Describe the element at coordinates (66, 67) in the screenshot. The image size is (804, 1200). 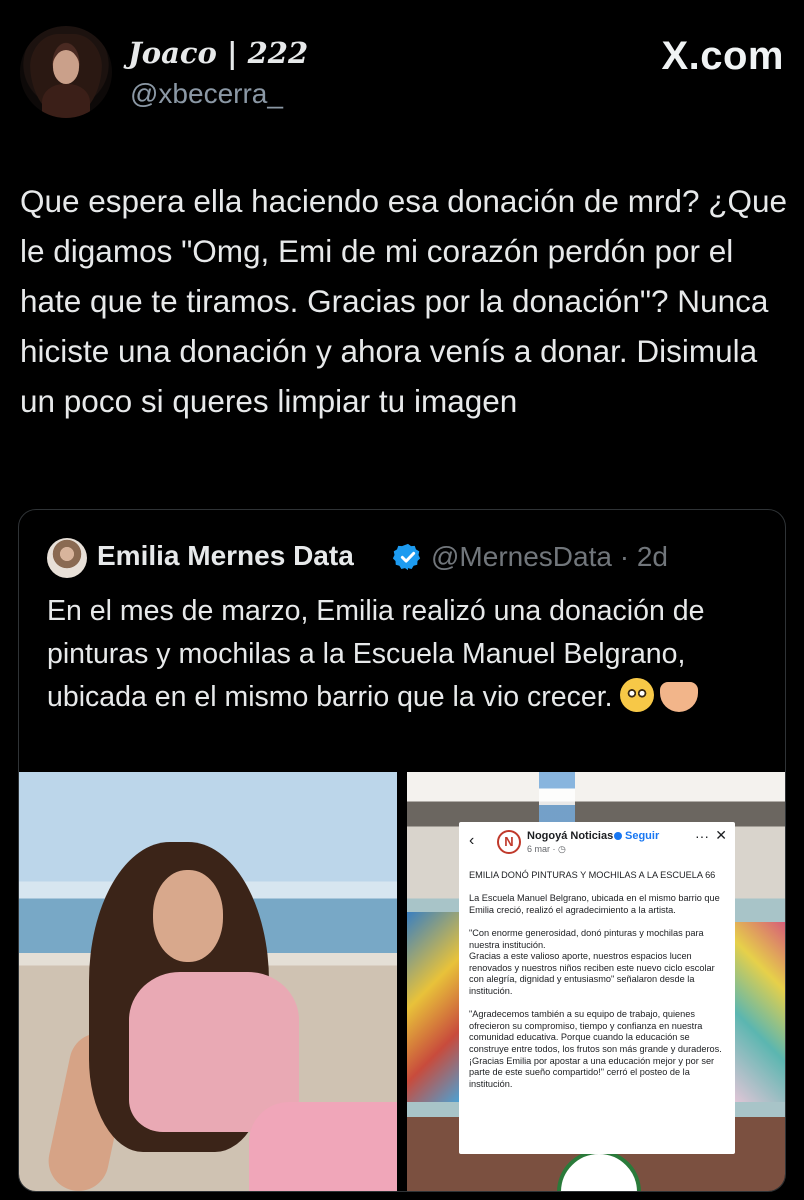
I see `avatar-face` at that location.